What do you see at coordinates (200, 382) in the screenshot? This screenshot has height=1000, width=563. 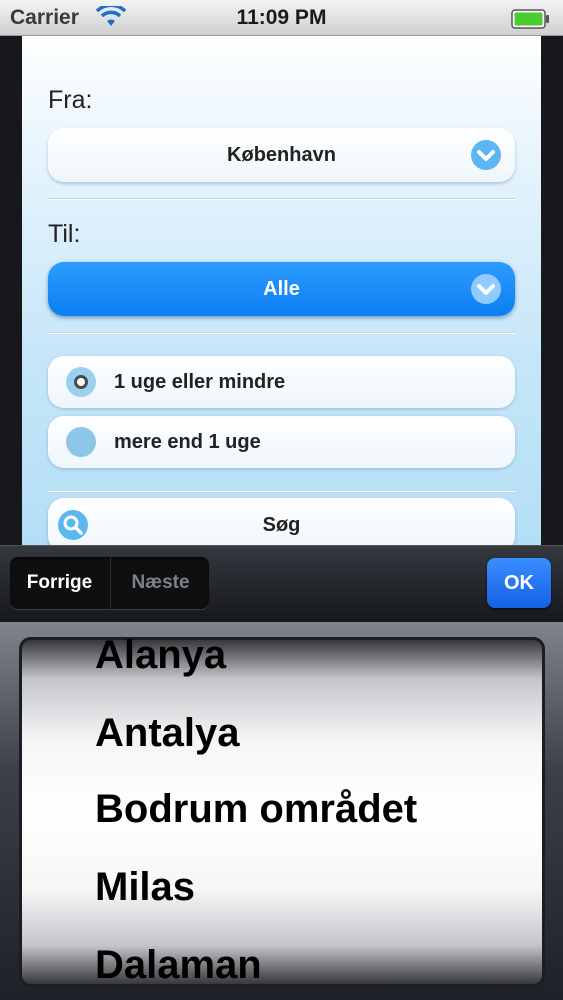 I see `duration-option-label: 1 uge eller mindre` at bounding box center [200, 382].